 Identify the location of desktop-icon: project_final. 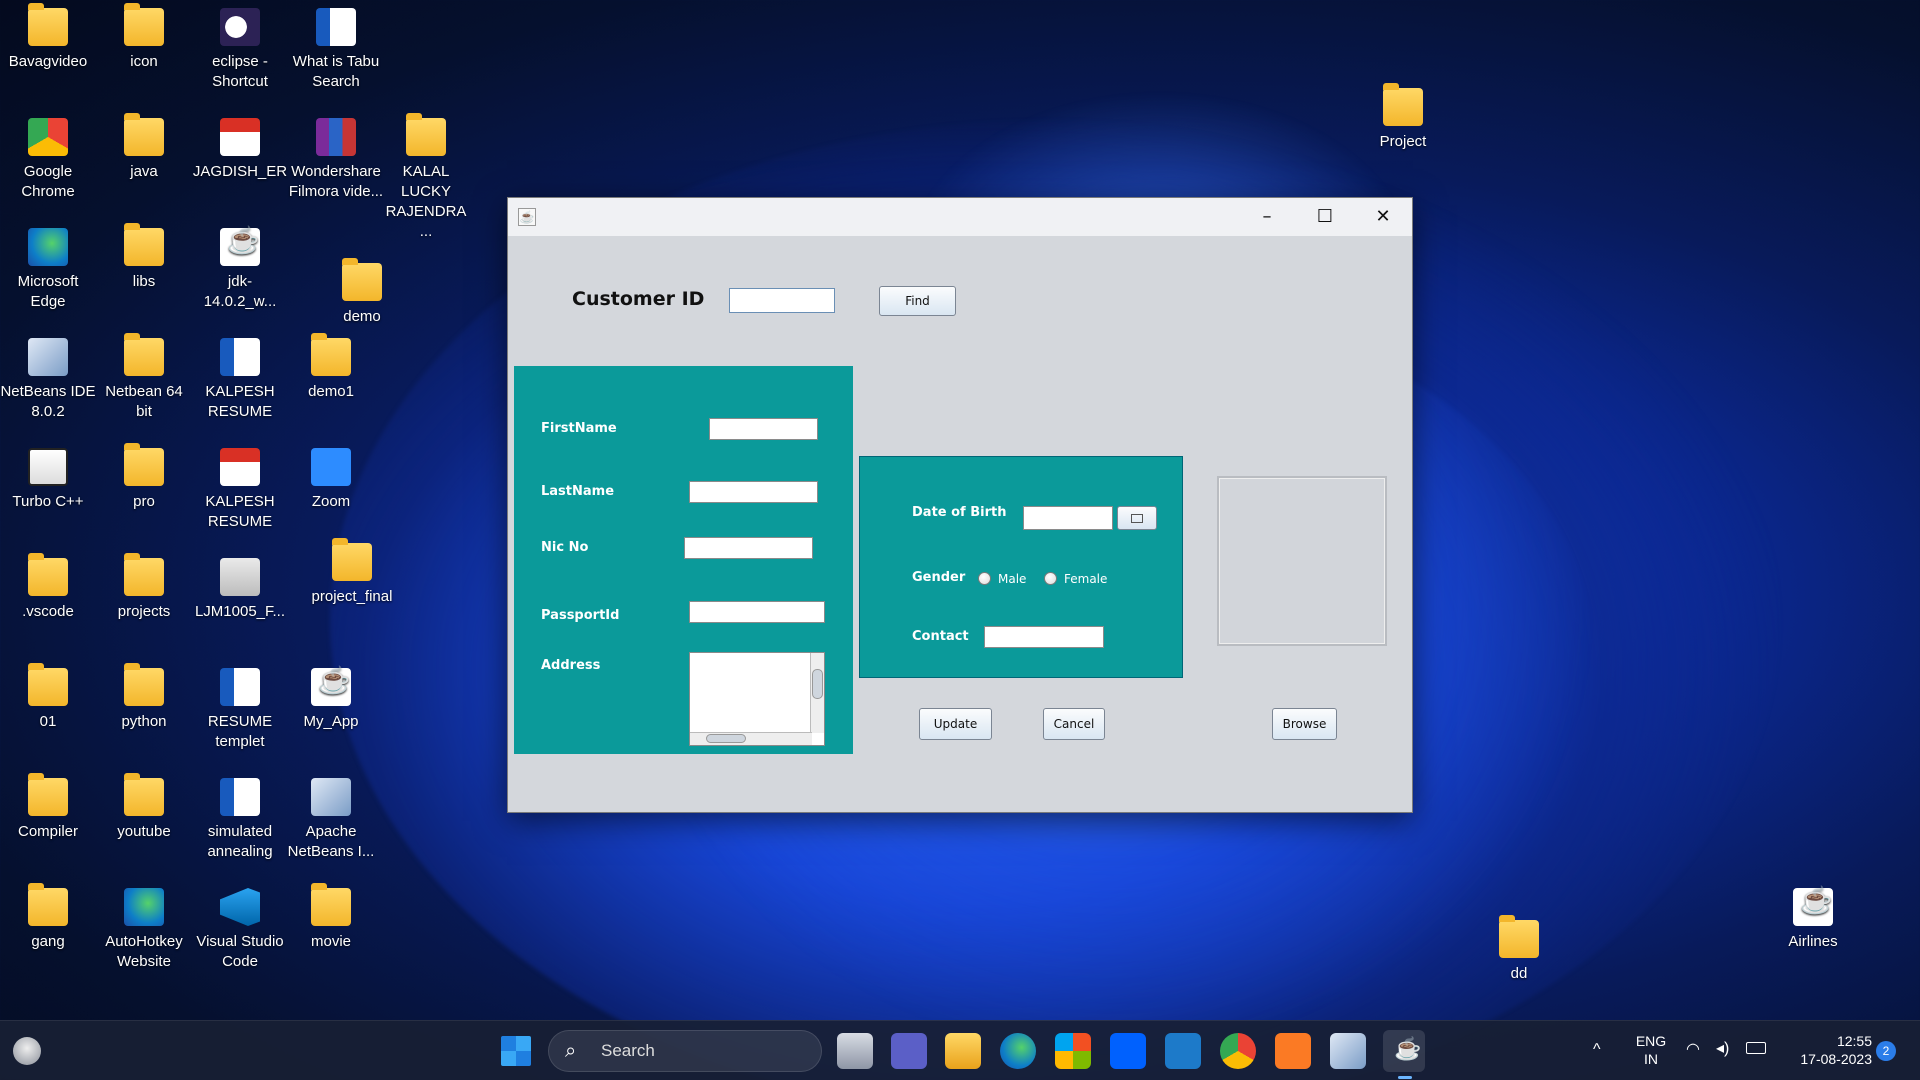
(352, 572).